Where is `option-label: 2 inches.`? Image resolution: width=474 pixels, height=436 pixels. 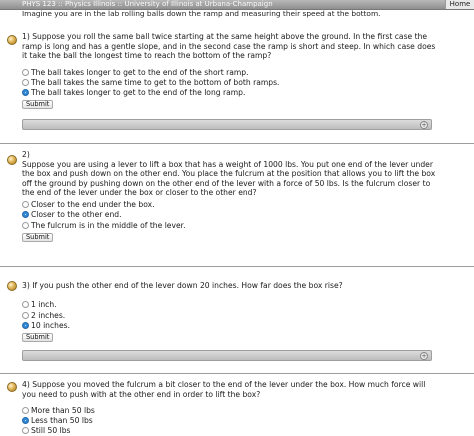 option-label: 2 inches. is located at coordinates (48, 315).